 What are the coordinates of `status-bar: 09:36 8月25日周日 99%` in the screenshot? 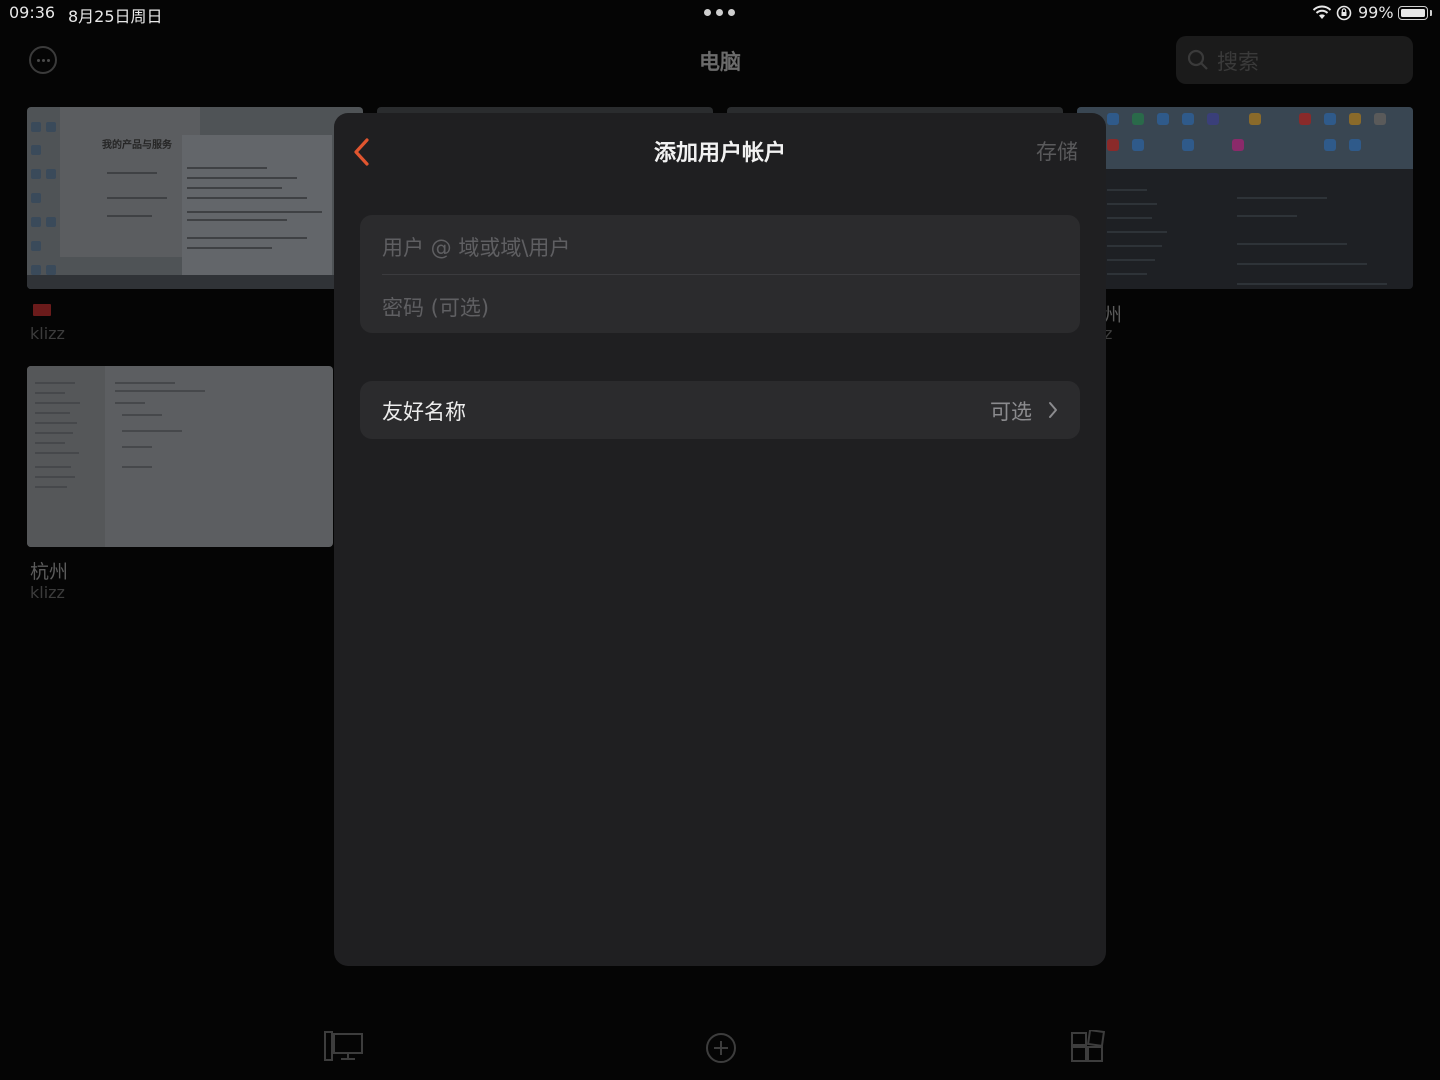 It's located at (720, 14).